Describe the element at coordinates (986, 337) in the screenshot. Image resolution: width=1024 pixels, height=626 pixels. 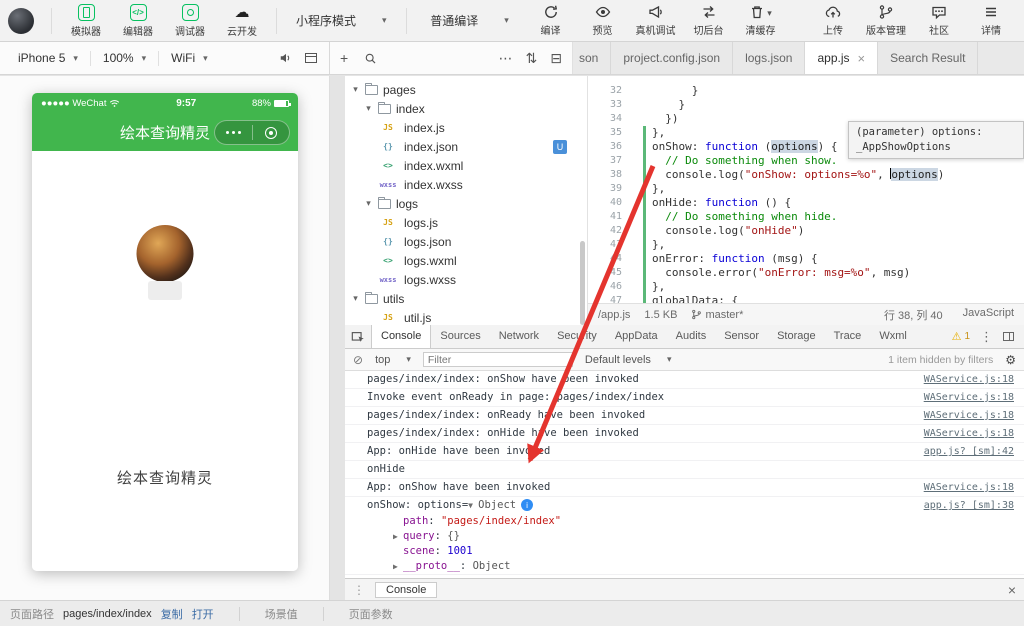
I see `kebab-menu-icon: ⋮` at that location.